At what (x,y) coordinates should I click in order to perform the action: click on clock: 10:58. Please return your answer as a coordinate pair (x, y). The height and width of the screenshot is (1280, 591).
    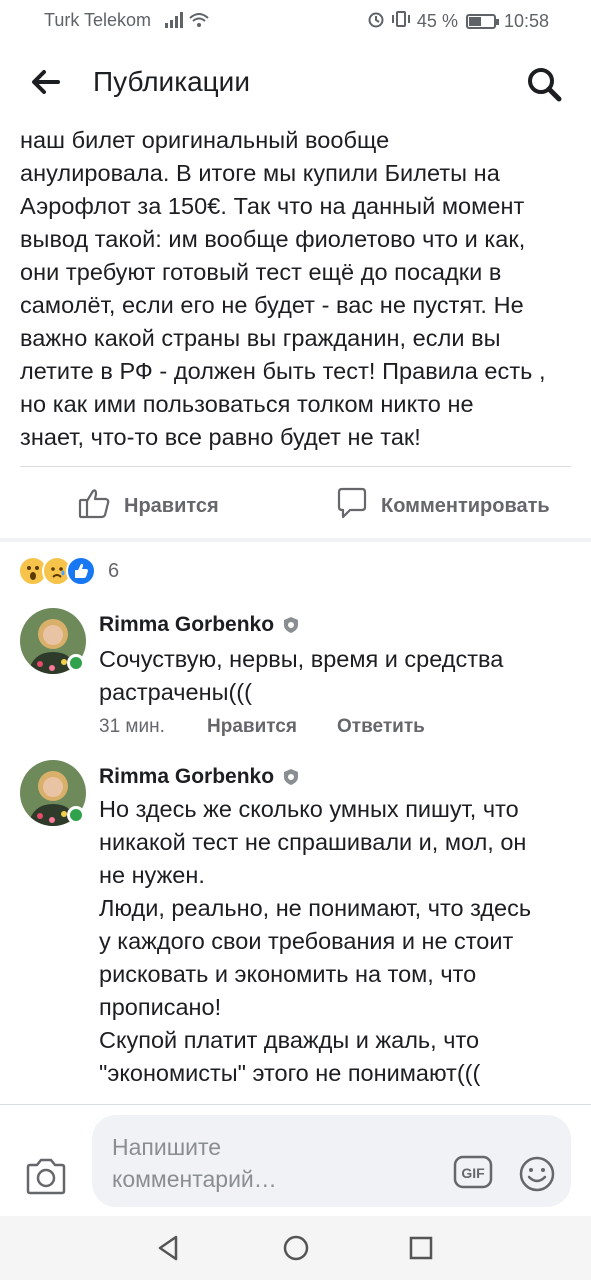
    Looking at the image, I should click on (526, 21).